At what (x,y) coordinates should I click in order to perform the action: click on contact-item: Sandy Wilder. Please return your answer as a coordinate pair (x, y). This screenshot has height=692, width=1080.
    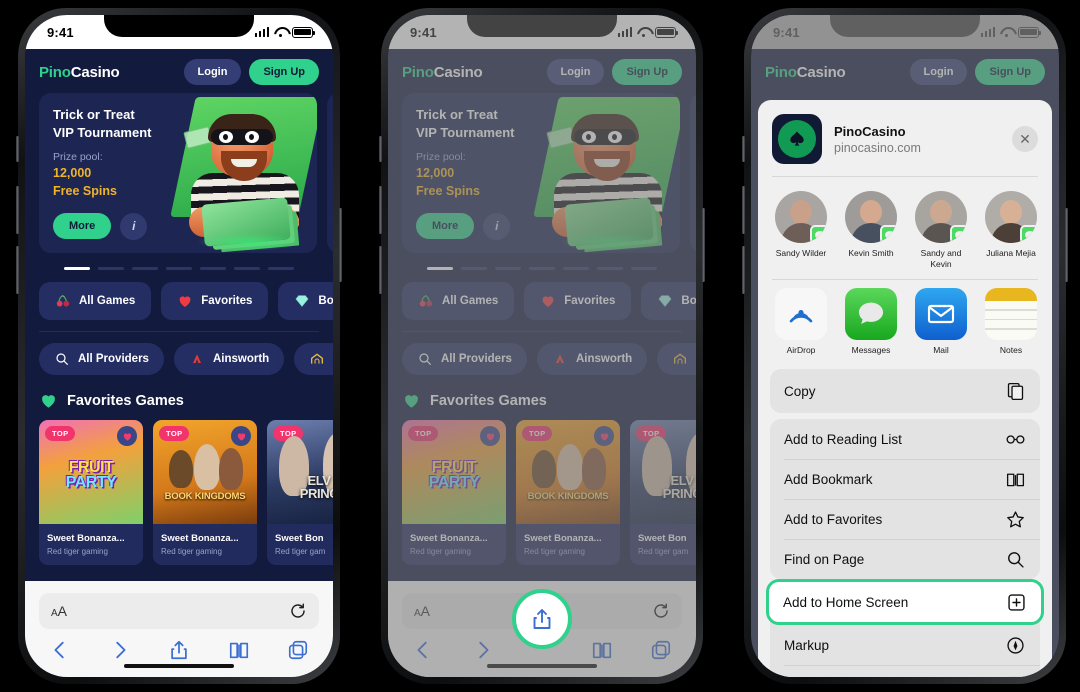
    Looking at the image, I should click on (801, 230).